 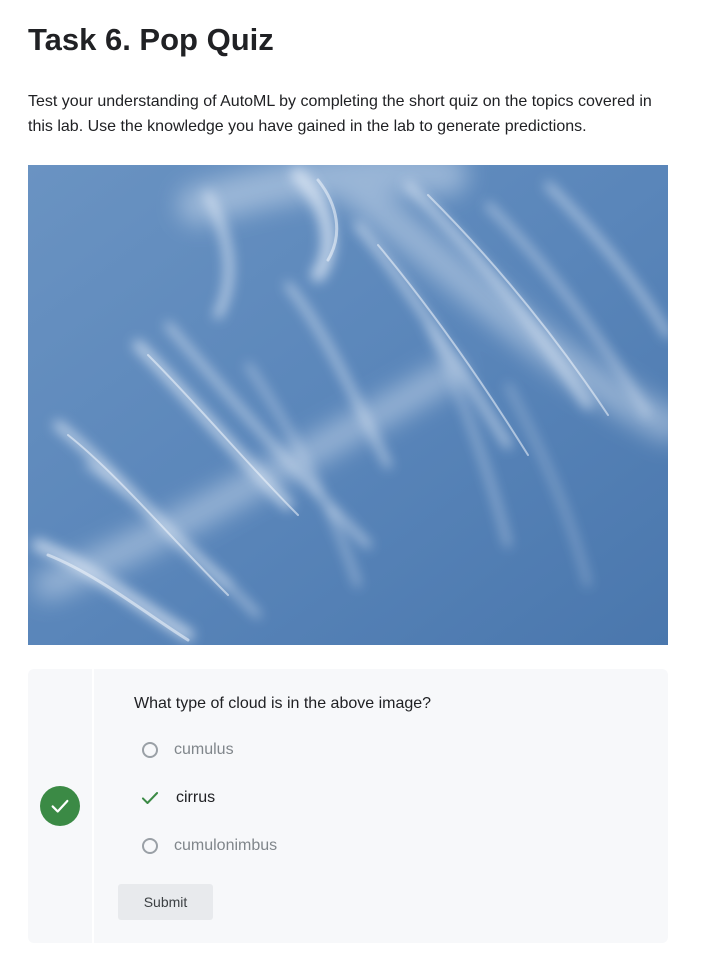 What do you see at coordinates (150, 798) in the screenshot?
I see `checkmark-icon` at bounding box center [150, 798].